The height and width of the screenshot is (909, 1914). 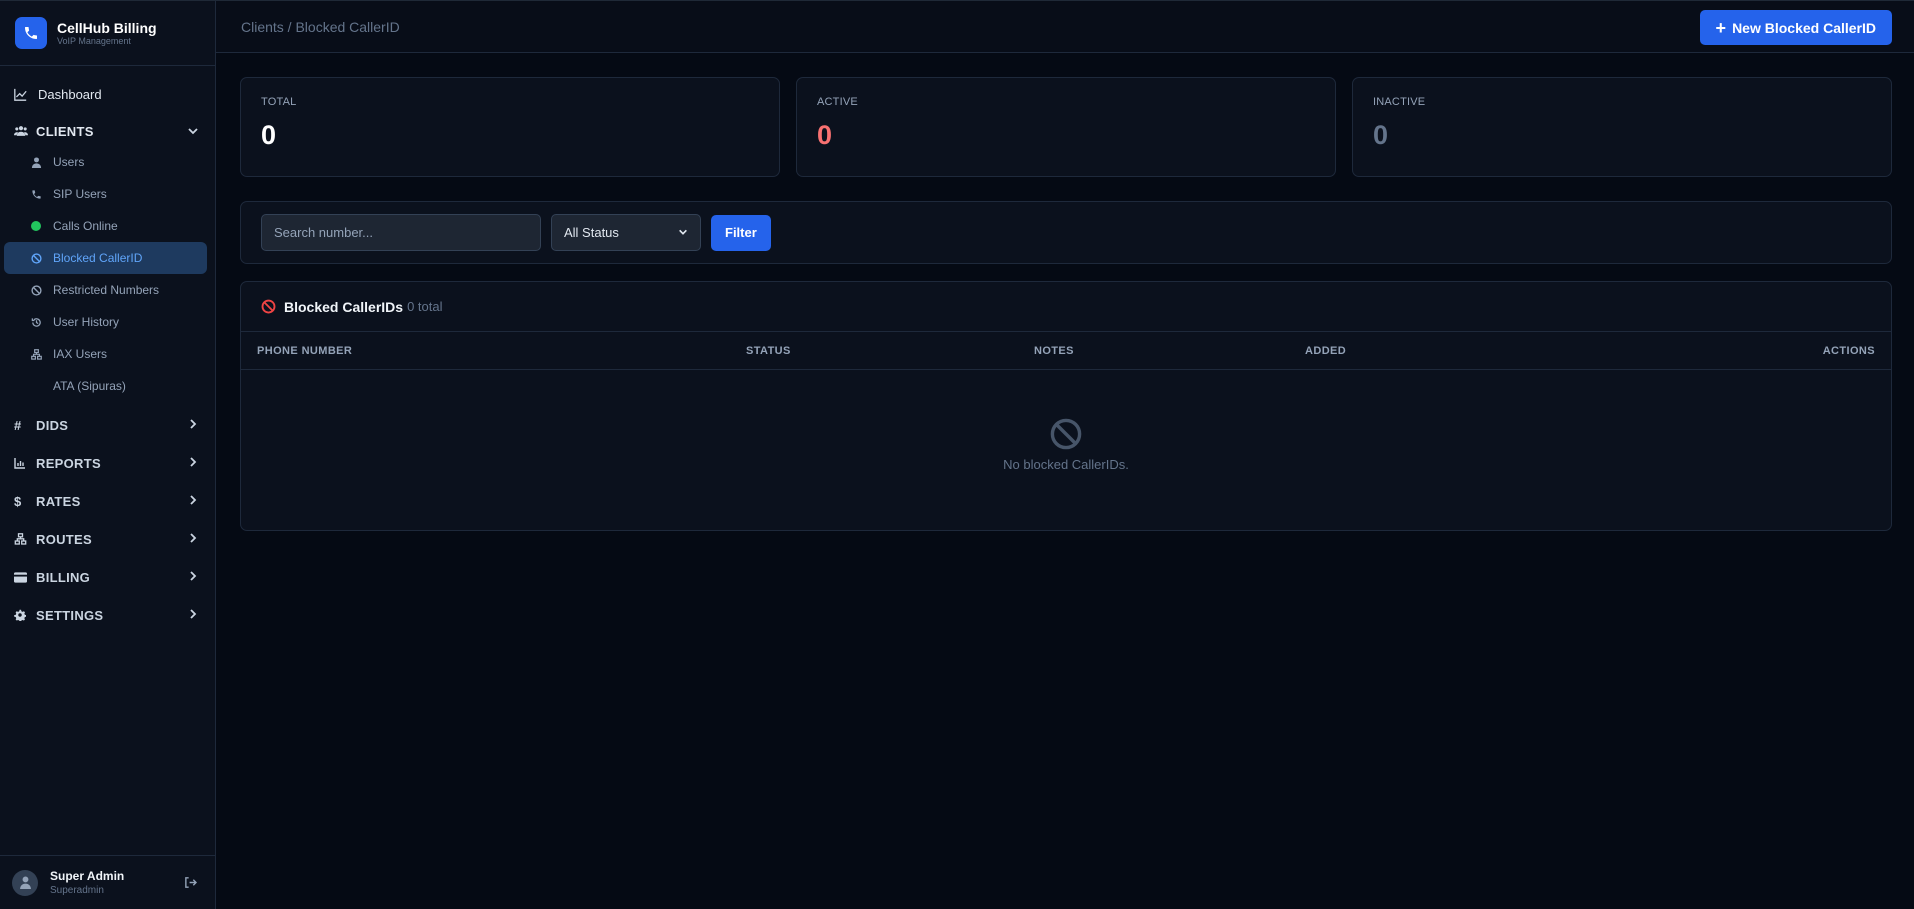 What do you see at coordinates (31, 33) in the screenshot?
I see `phone-logo-icon` at bounding box center [31, 33].